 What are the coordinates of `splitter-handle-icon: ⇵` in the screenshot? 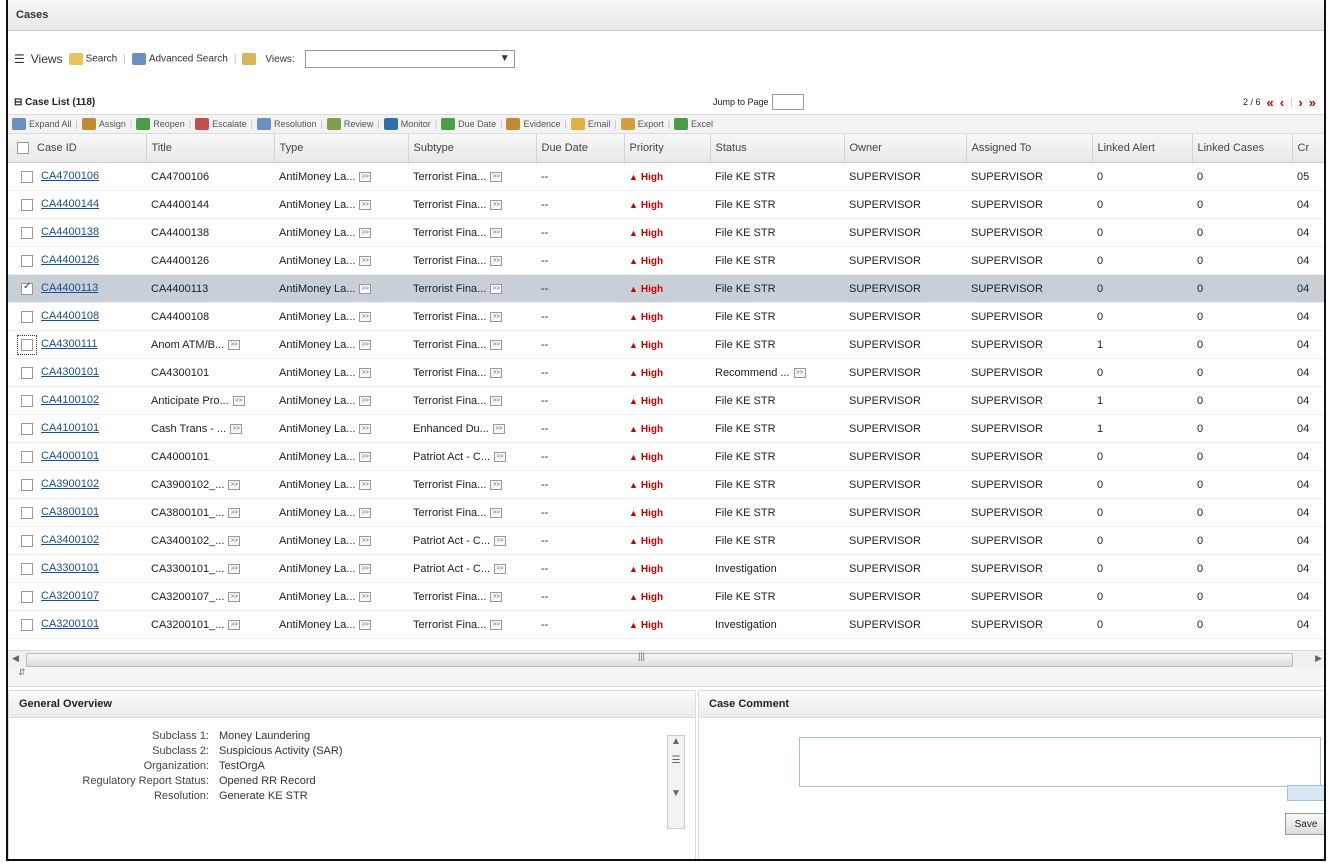 It's located at (22, 672).